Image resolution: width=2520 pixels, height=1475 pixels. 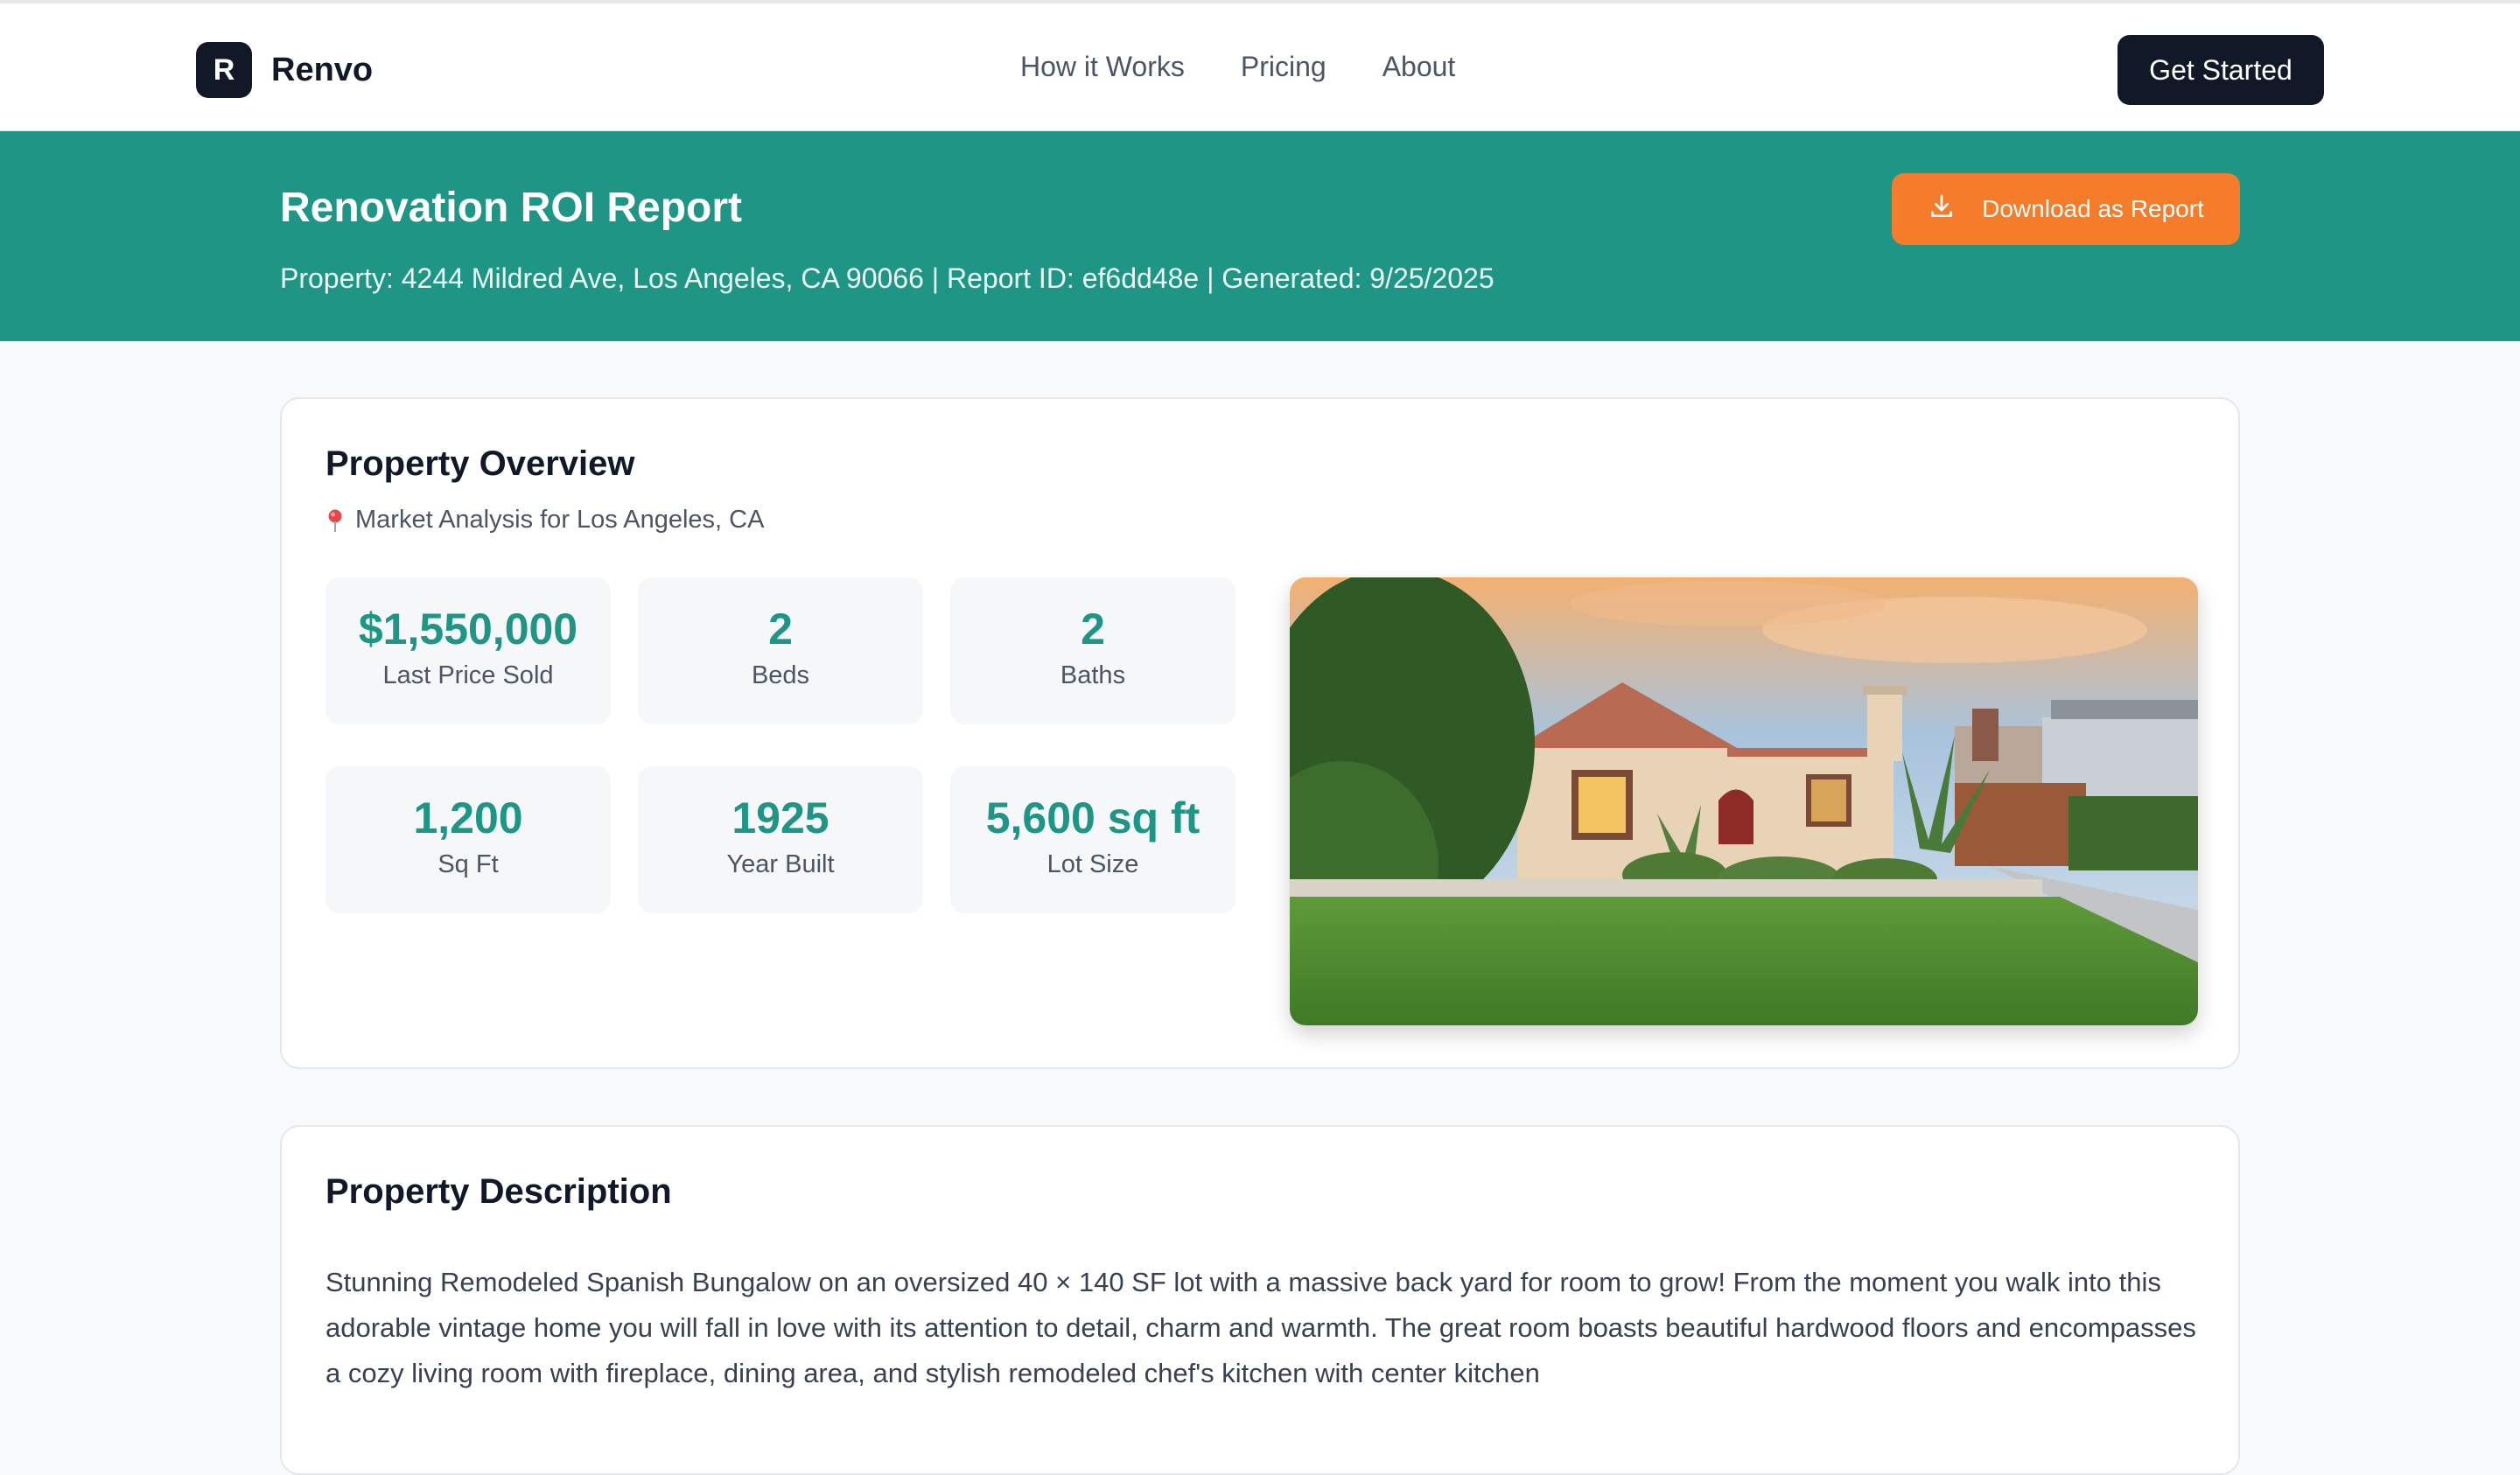 What do you see at coordinates (322, 69) in the screenshot?
I see `brand-name: Renvo` at bounding box center [322, 69].